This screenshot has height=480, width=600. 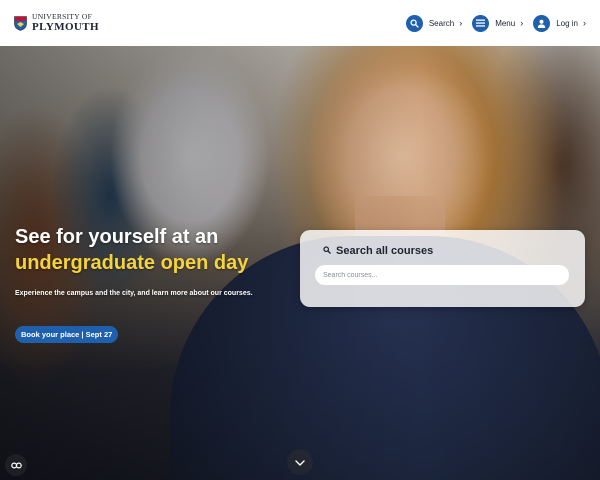 I want to click on logo-line-2: PLYMOUTH, so click(x=65, y=26).